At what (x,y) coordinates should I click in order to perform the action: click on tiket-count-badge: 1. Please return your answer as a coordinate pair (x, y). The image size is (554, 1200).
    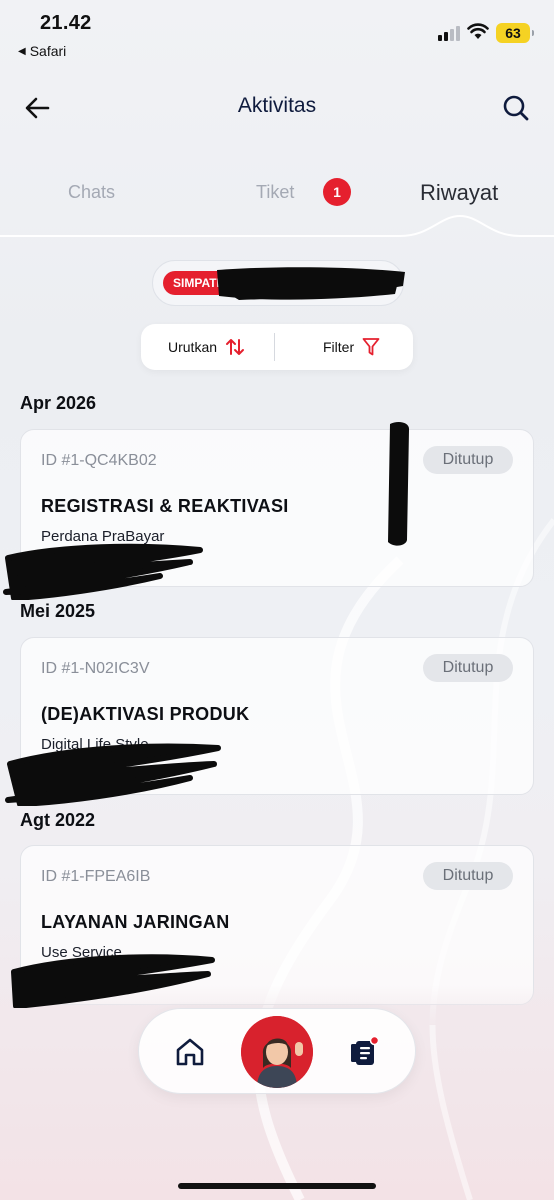
    Looking at the image, I should click on (337, 192).